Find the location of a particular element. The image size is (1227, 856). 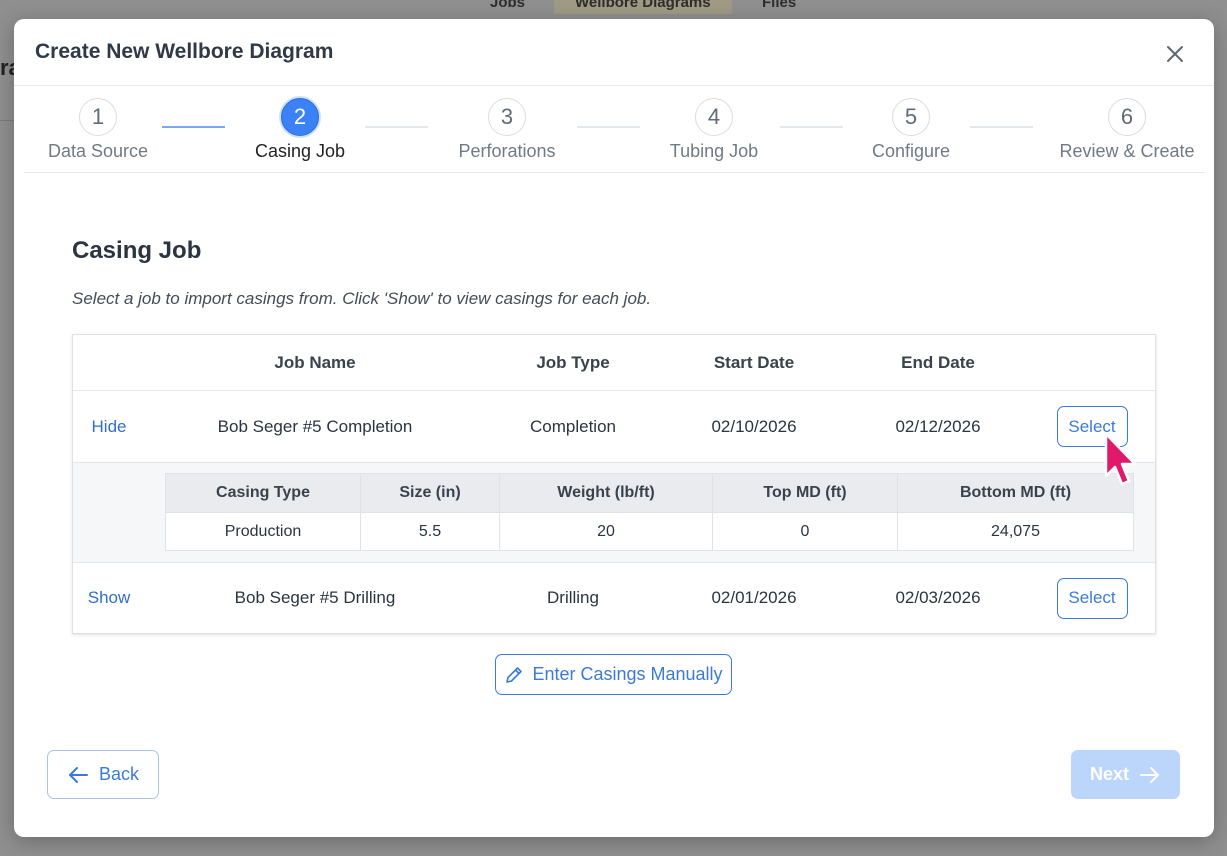

step-tubing-job: 4 Tubing Job is located at coordinates (714, 124).